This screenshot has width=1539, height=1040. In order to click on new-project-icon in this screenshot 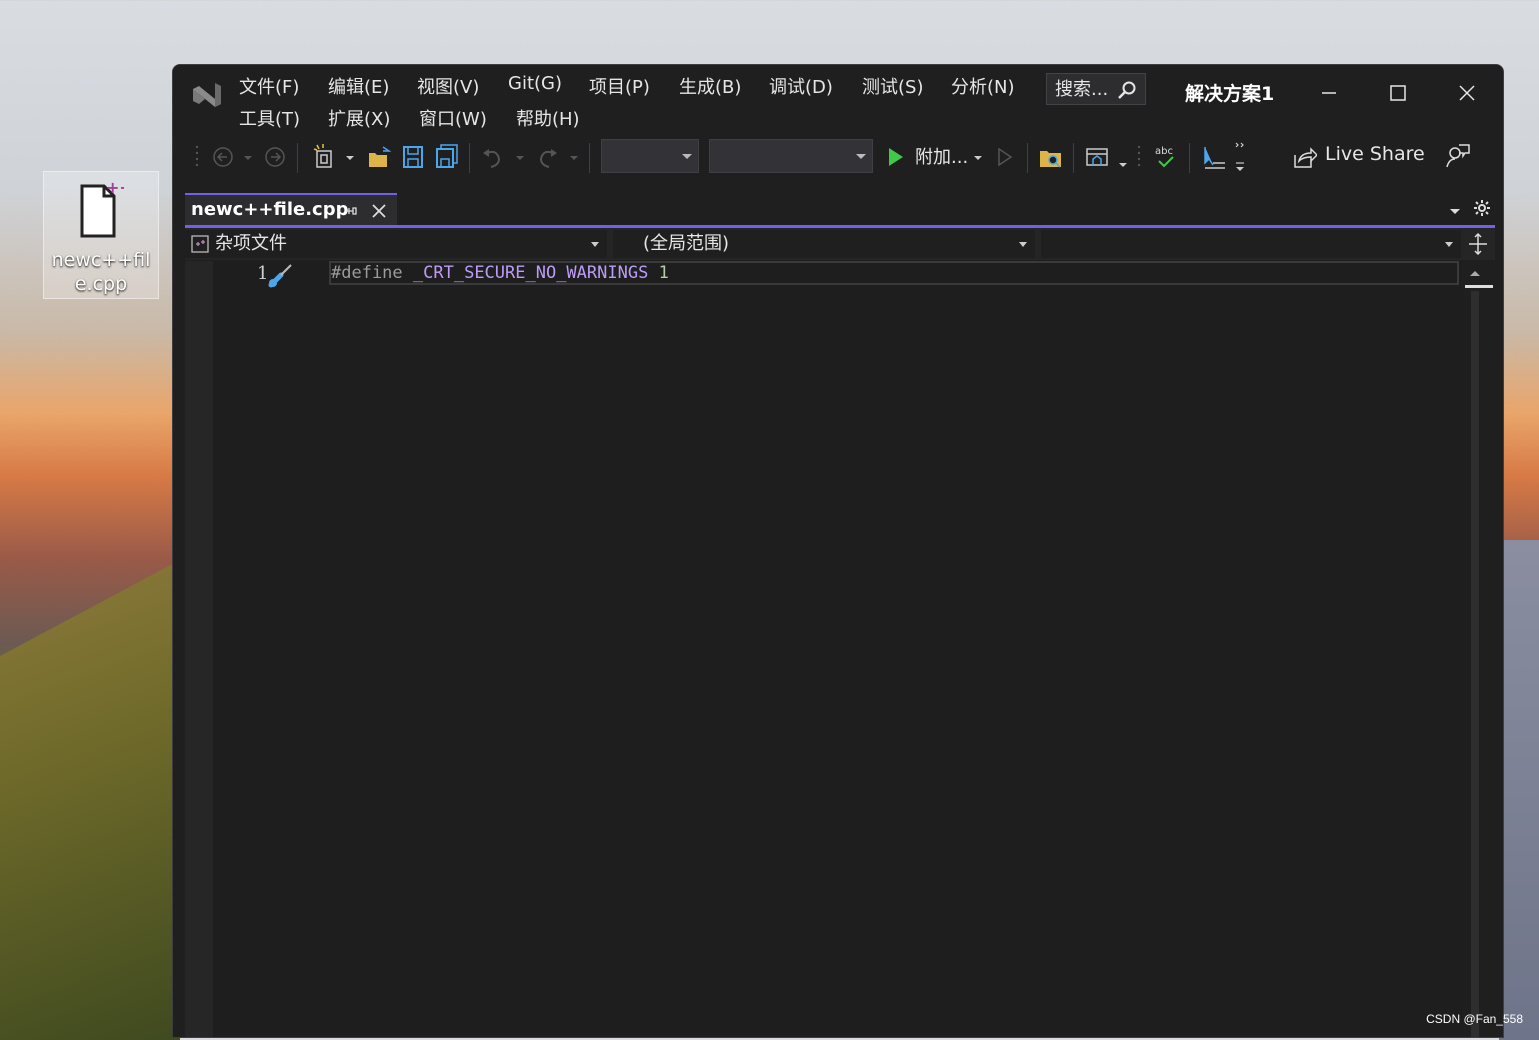, I will do `click(325, 157)`.